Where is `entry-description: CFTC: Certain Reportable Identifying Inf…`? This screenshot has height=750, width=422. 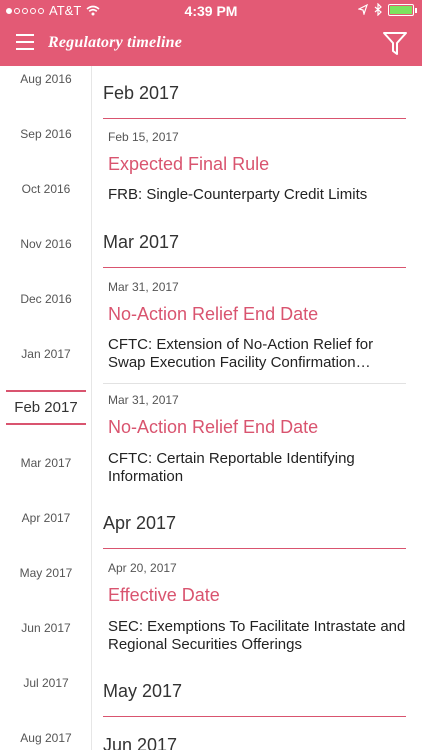
entry-description: CFTC: Certain Reportable Identifying Inf… is located at coordinates (258, 468).